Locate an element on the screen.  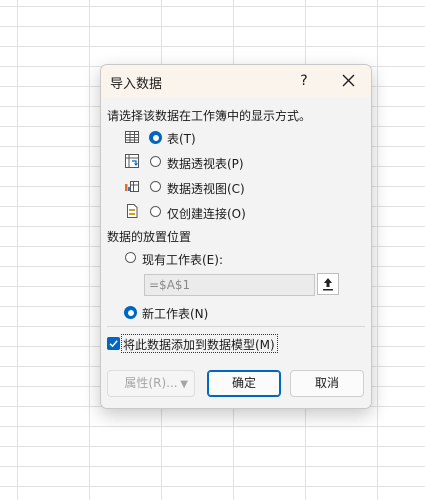
dialog-title: 导入数据 is located at coordinates (136, 84).